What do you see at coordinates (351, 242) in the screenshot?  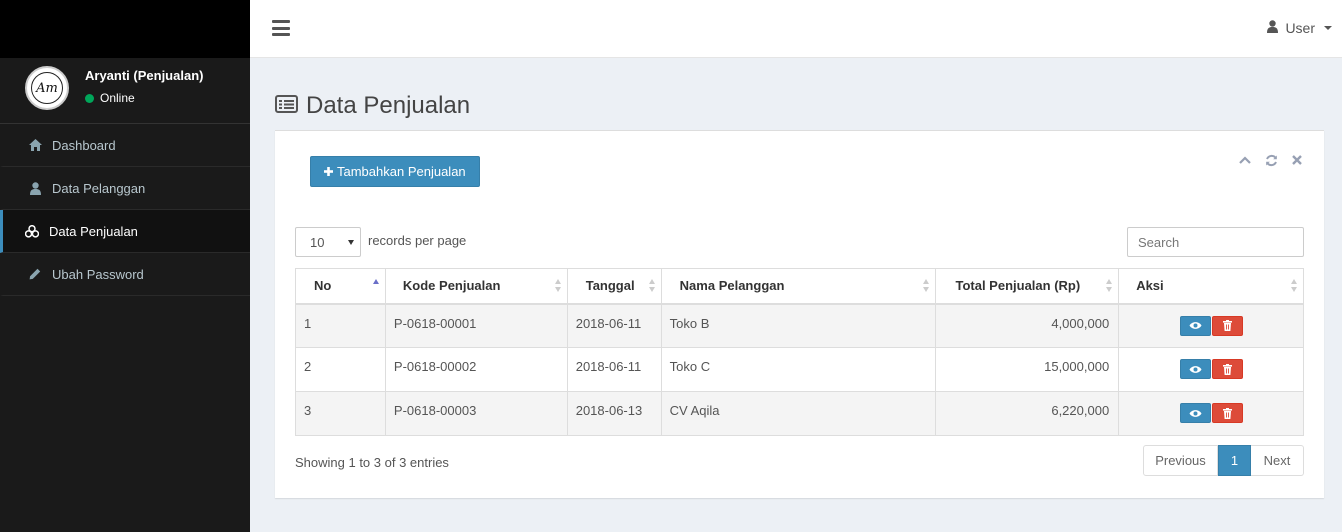 I see `select-arrow-icon` at bounding box center [351, 242].